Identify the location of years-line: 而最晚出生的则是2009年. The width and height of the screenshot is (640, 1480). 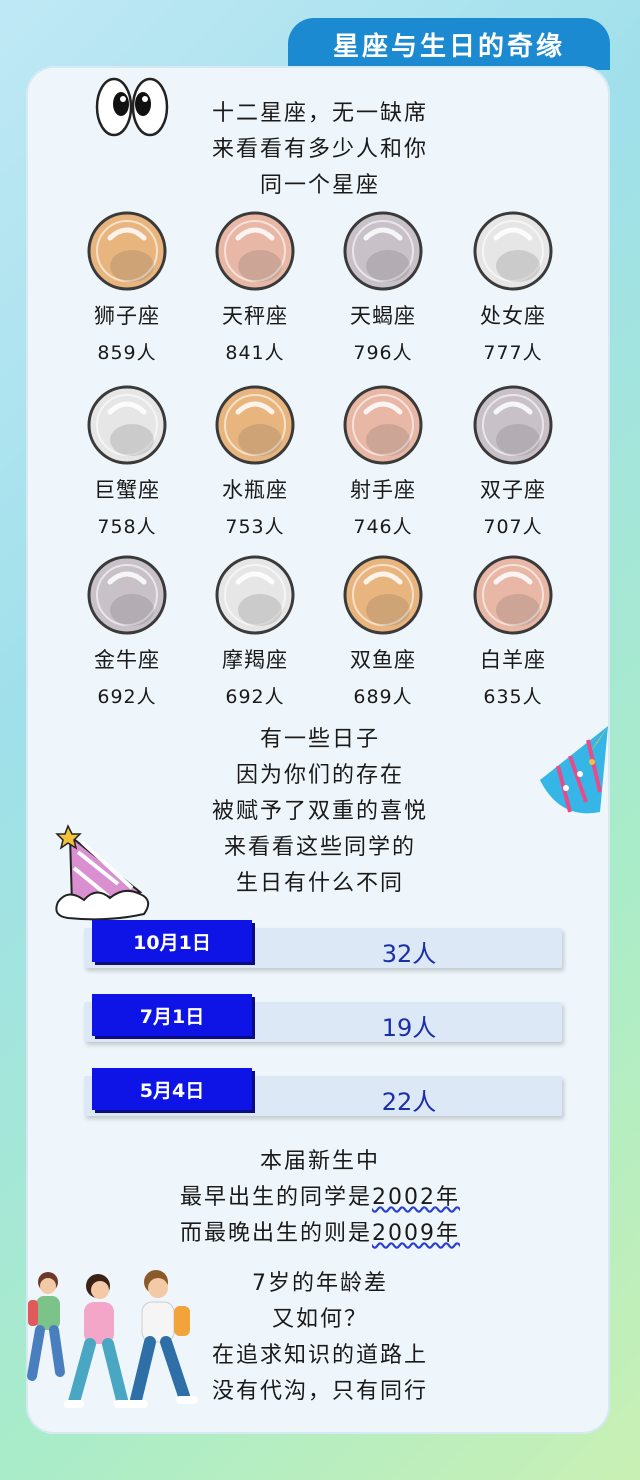
(320, 1234).